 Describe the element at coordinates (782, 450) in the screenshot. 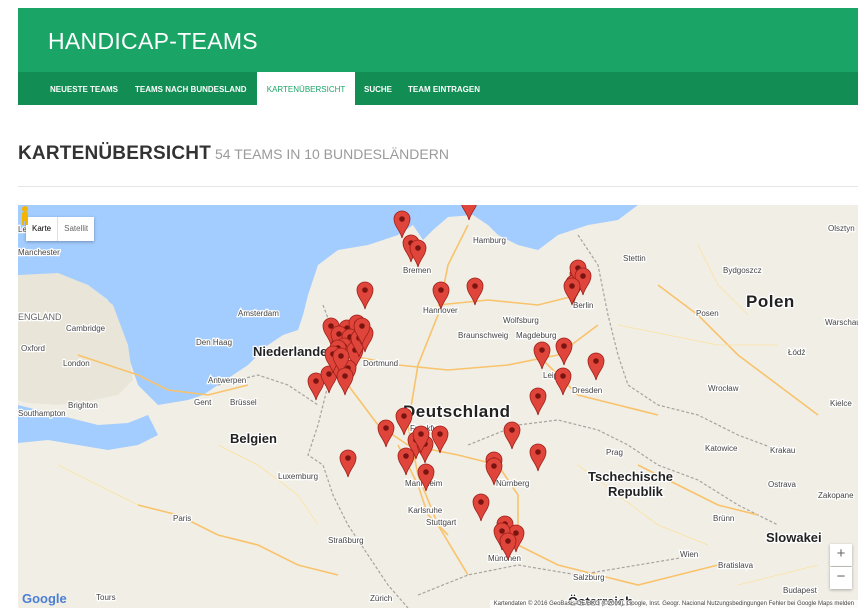

I see `map-label: Krakau` at that location.